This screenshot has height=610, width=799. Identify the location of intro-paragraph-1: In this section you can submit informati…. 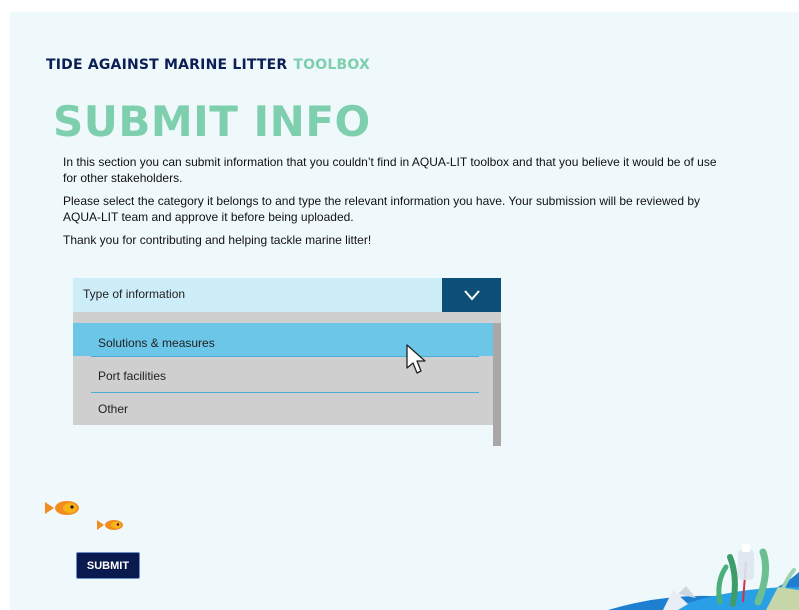
(390, 170).